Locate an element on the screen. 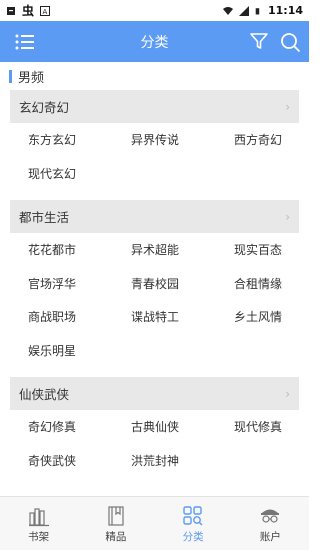 This screenshot has height=550, width=320. category-item: 现代玄幻 is located at coordinates (61, 174).